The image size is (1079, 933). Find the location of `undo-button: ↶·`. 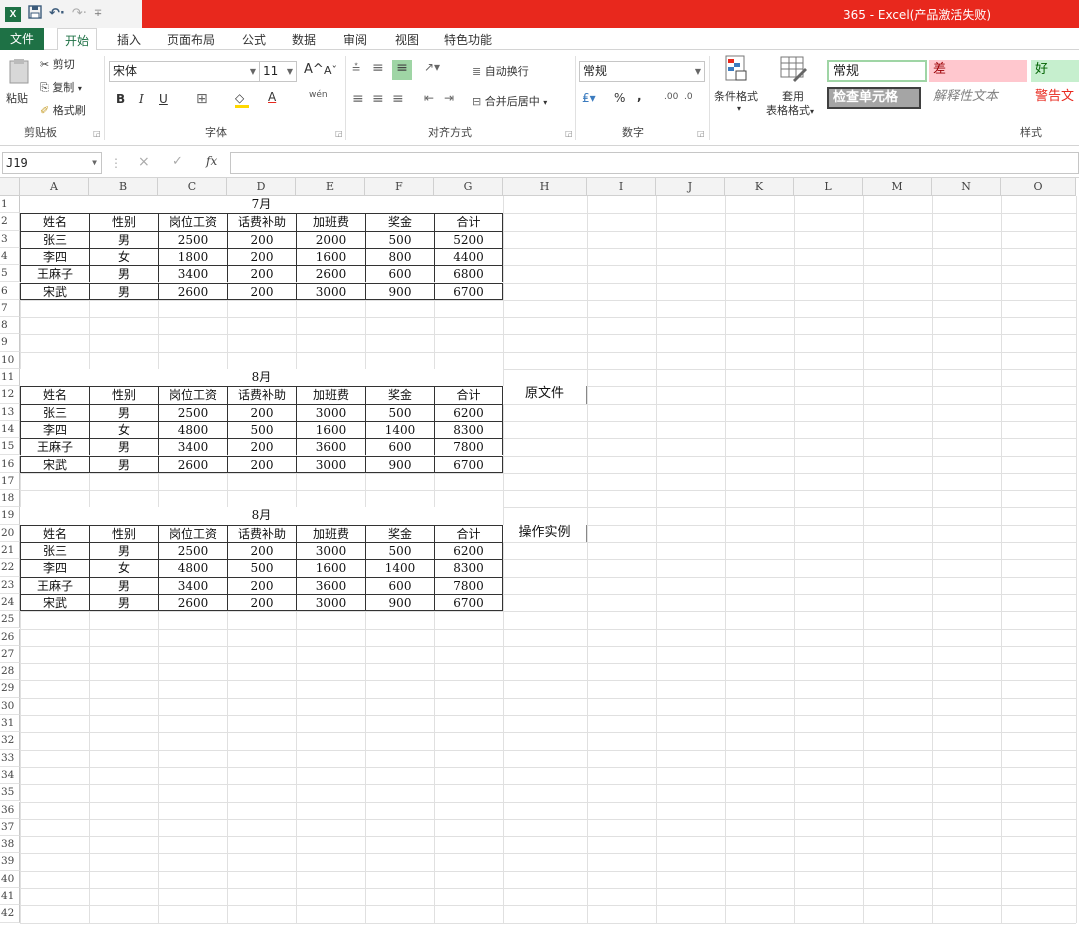

undo-button: ↶· is located at coordinates (57, 14).